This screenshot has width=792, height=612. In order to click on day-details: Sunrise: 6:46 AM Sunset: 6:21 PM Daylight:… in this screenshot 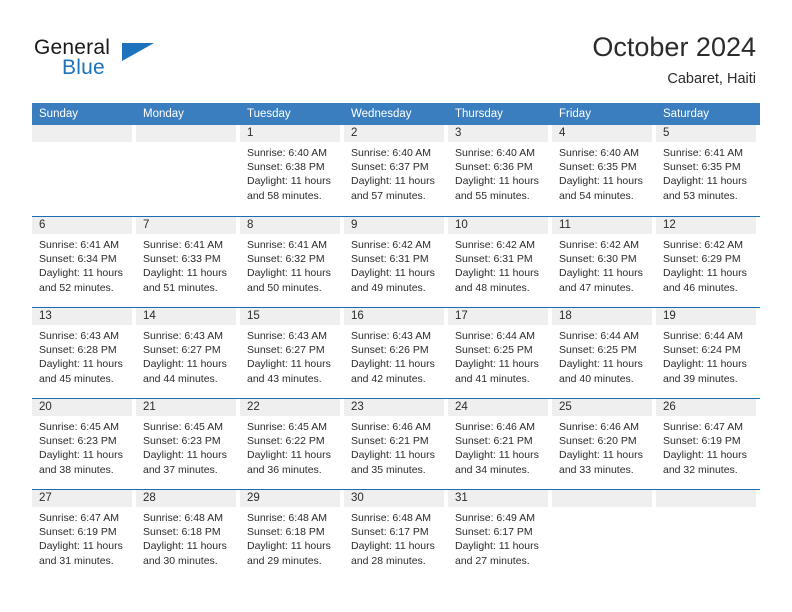, I will do `click(498, 446)`.